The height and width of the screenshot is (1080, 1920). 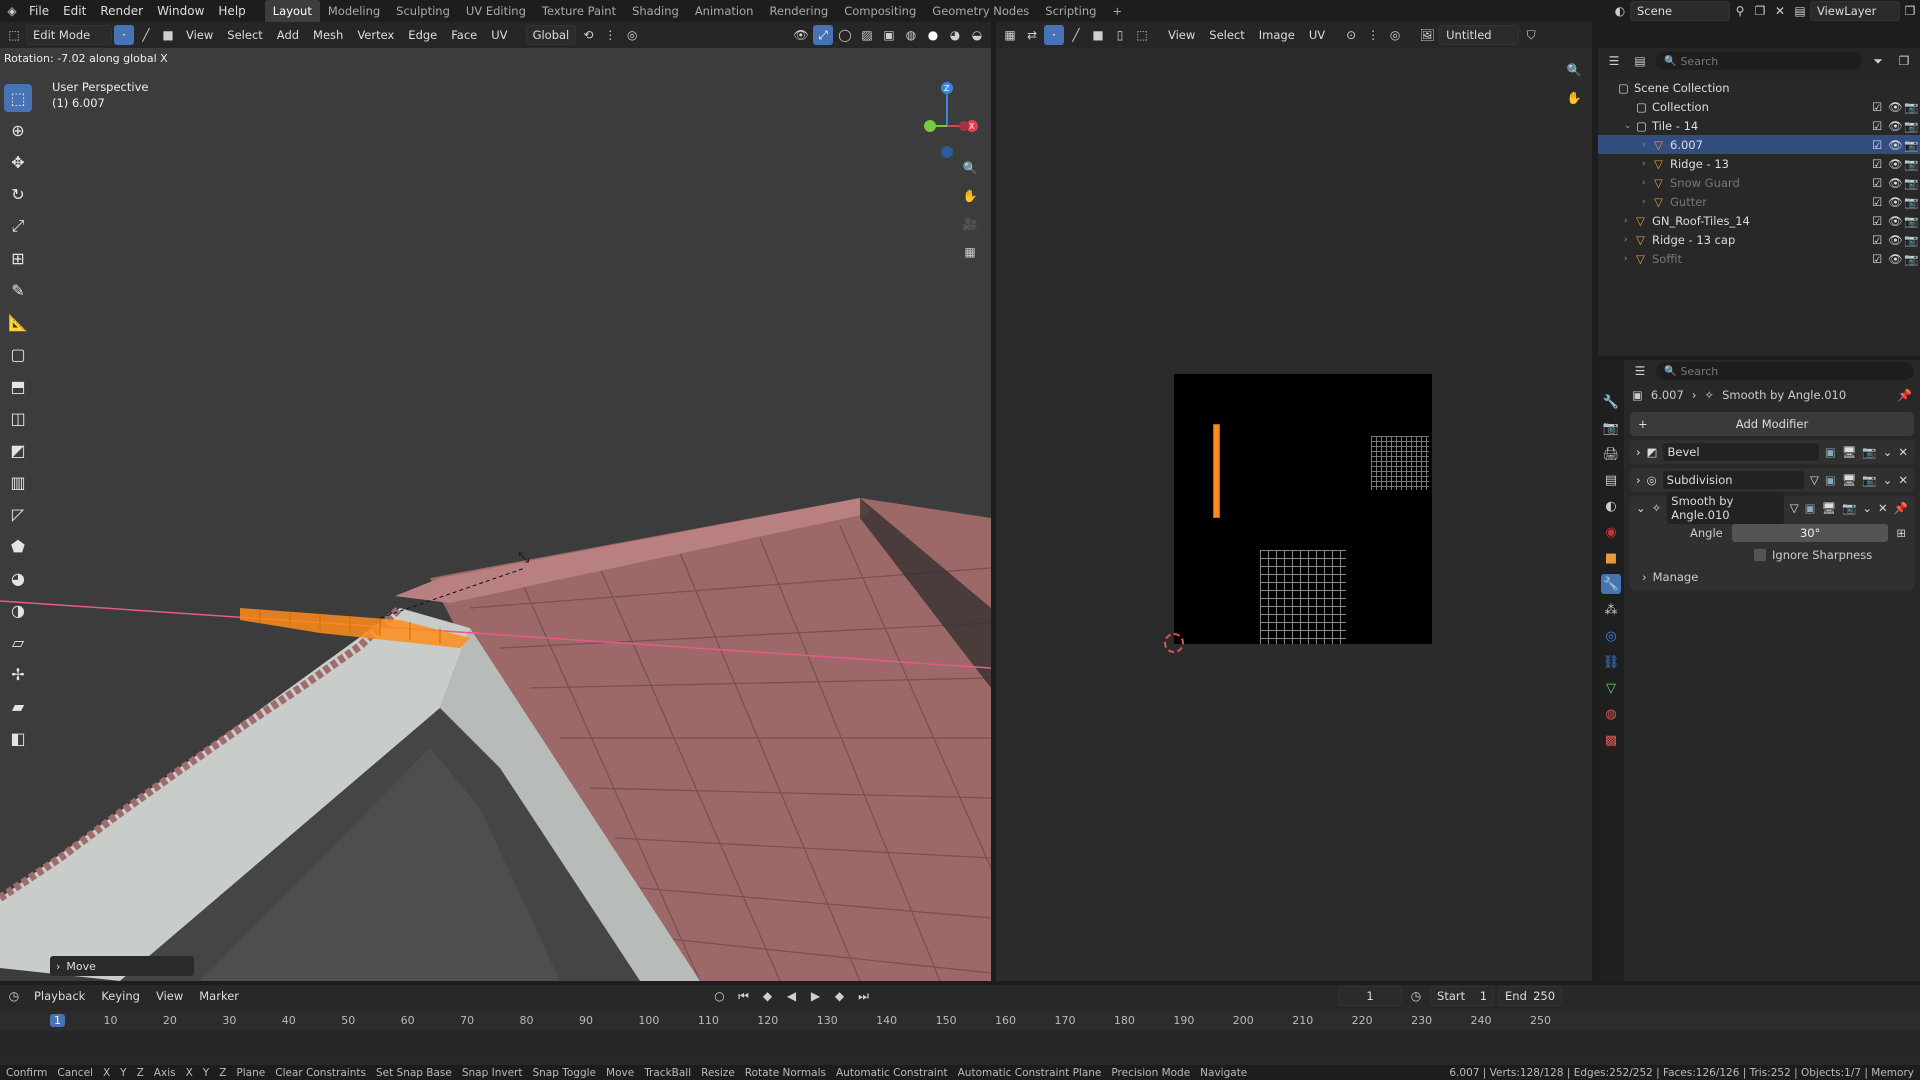 I want to click on uv-sync-icon: ⇄, so click(x=1032, y=35).